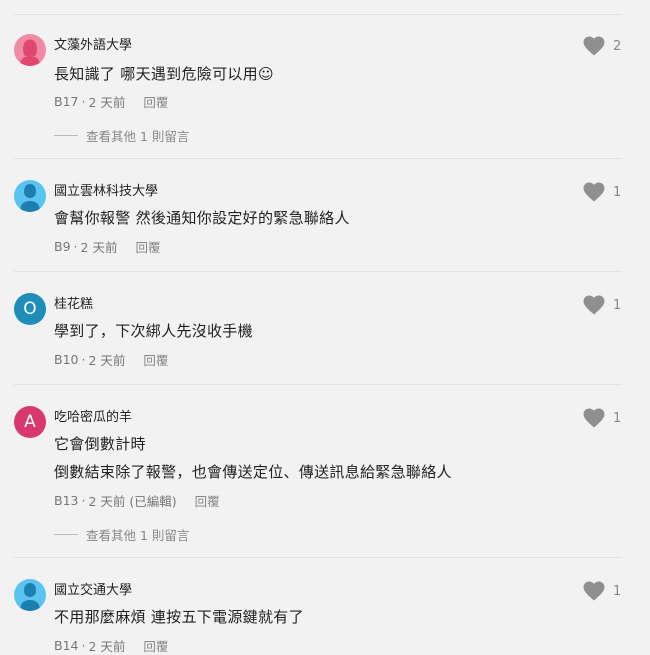 The image size is (650, 655). I want to click on avatar: O, so click(30, 309).